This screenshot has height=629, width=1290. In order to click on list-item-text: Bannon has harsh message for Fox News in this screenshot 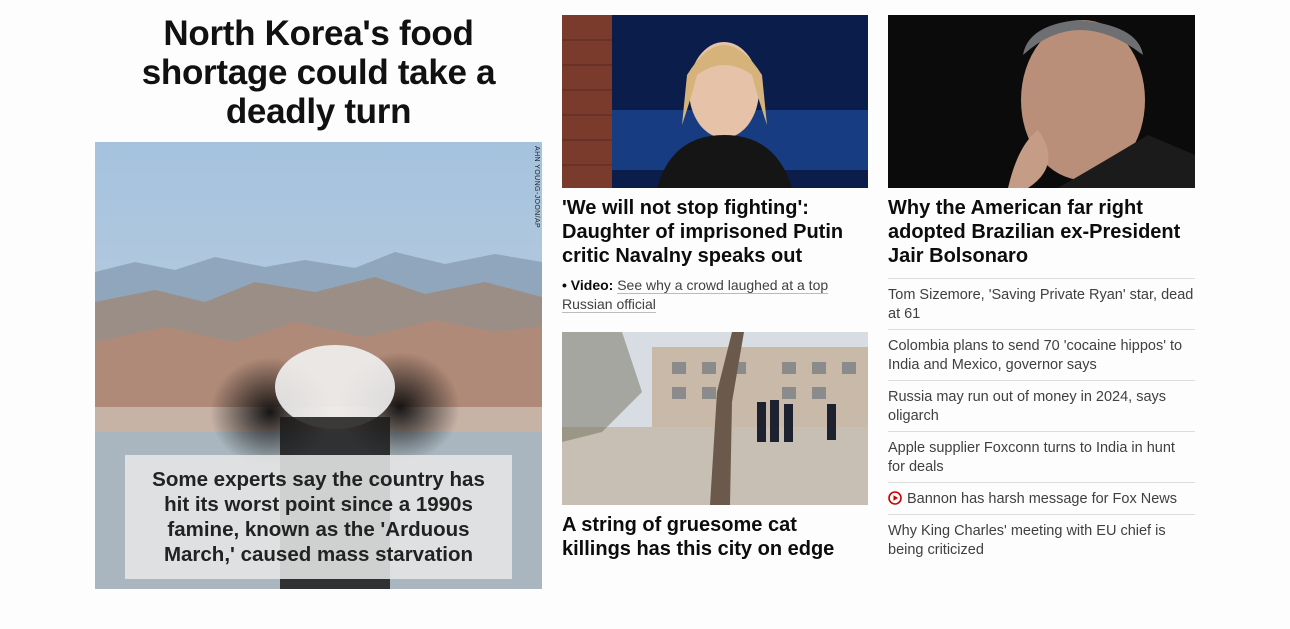, I will do `click(1042, 499)`.